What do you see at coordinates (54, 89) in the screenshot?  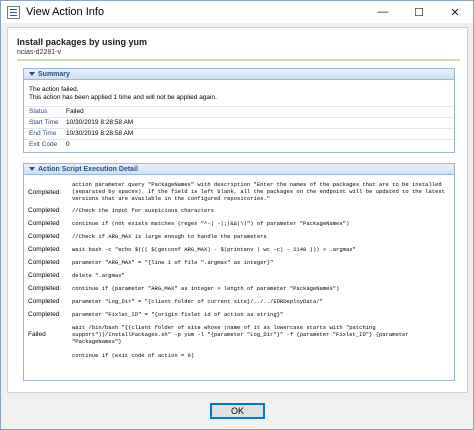 I see `summary-message-line1: The action failed.` at bounding box center [54, 89].